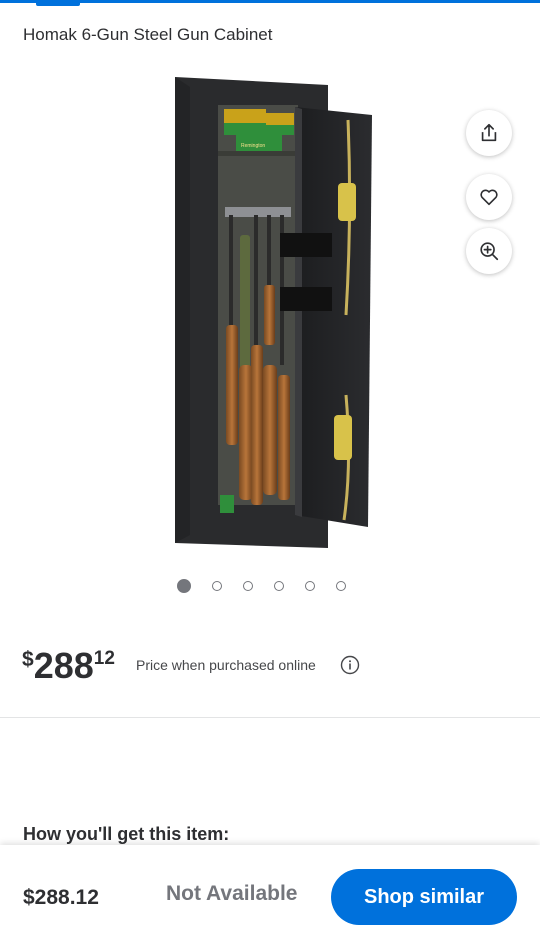 The width and height of the screenshot is (540, 941). What do you see at coordinates (270, 1) in the screenshot?
I see `top-accent-bar` at bounding box center [270, 1].